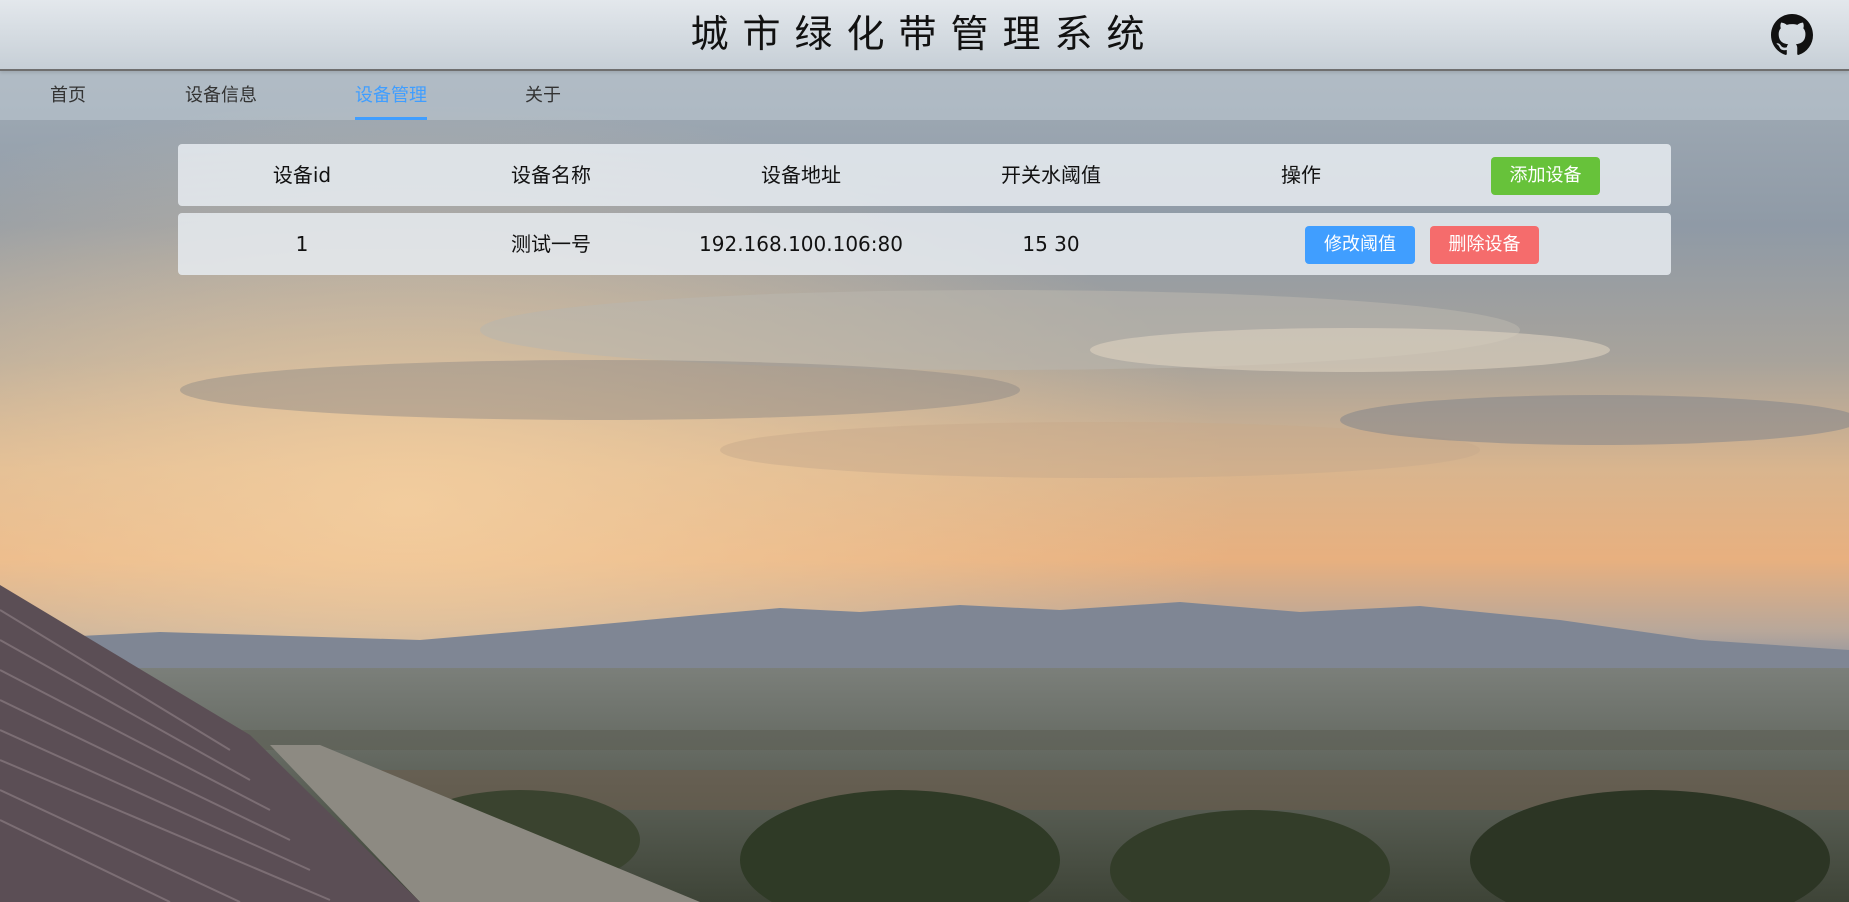 This screenshot has height=902, width=1849. What do you see at coordinates (551, 175) in the screenshot?
I see `column-header-name: 设备名称` at bounding box center [551, 175].